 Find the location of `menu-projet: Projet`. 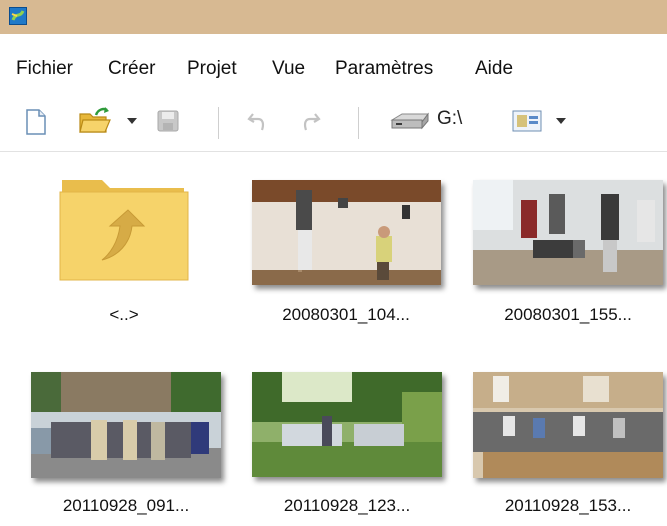

menu-projet: Projet is located at coordinates (212, 69).